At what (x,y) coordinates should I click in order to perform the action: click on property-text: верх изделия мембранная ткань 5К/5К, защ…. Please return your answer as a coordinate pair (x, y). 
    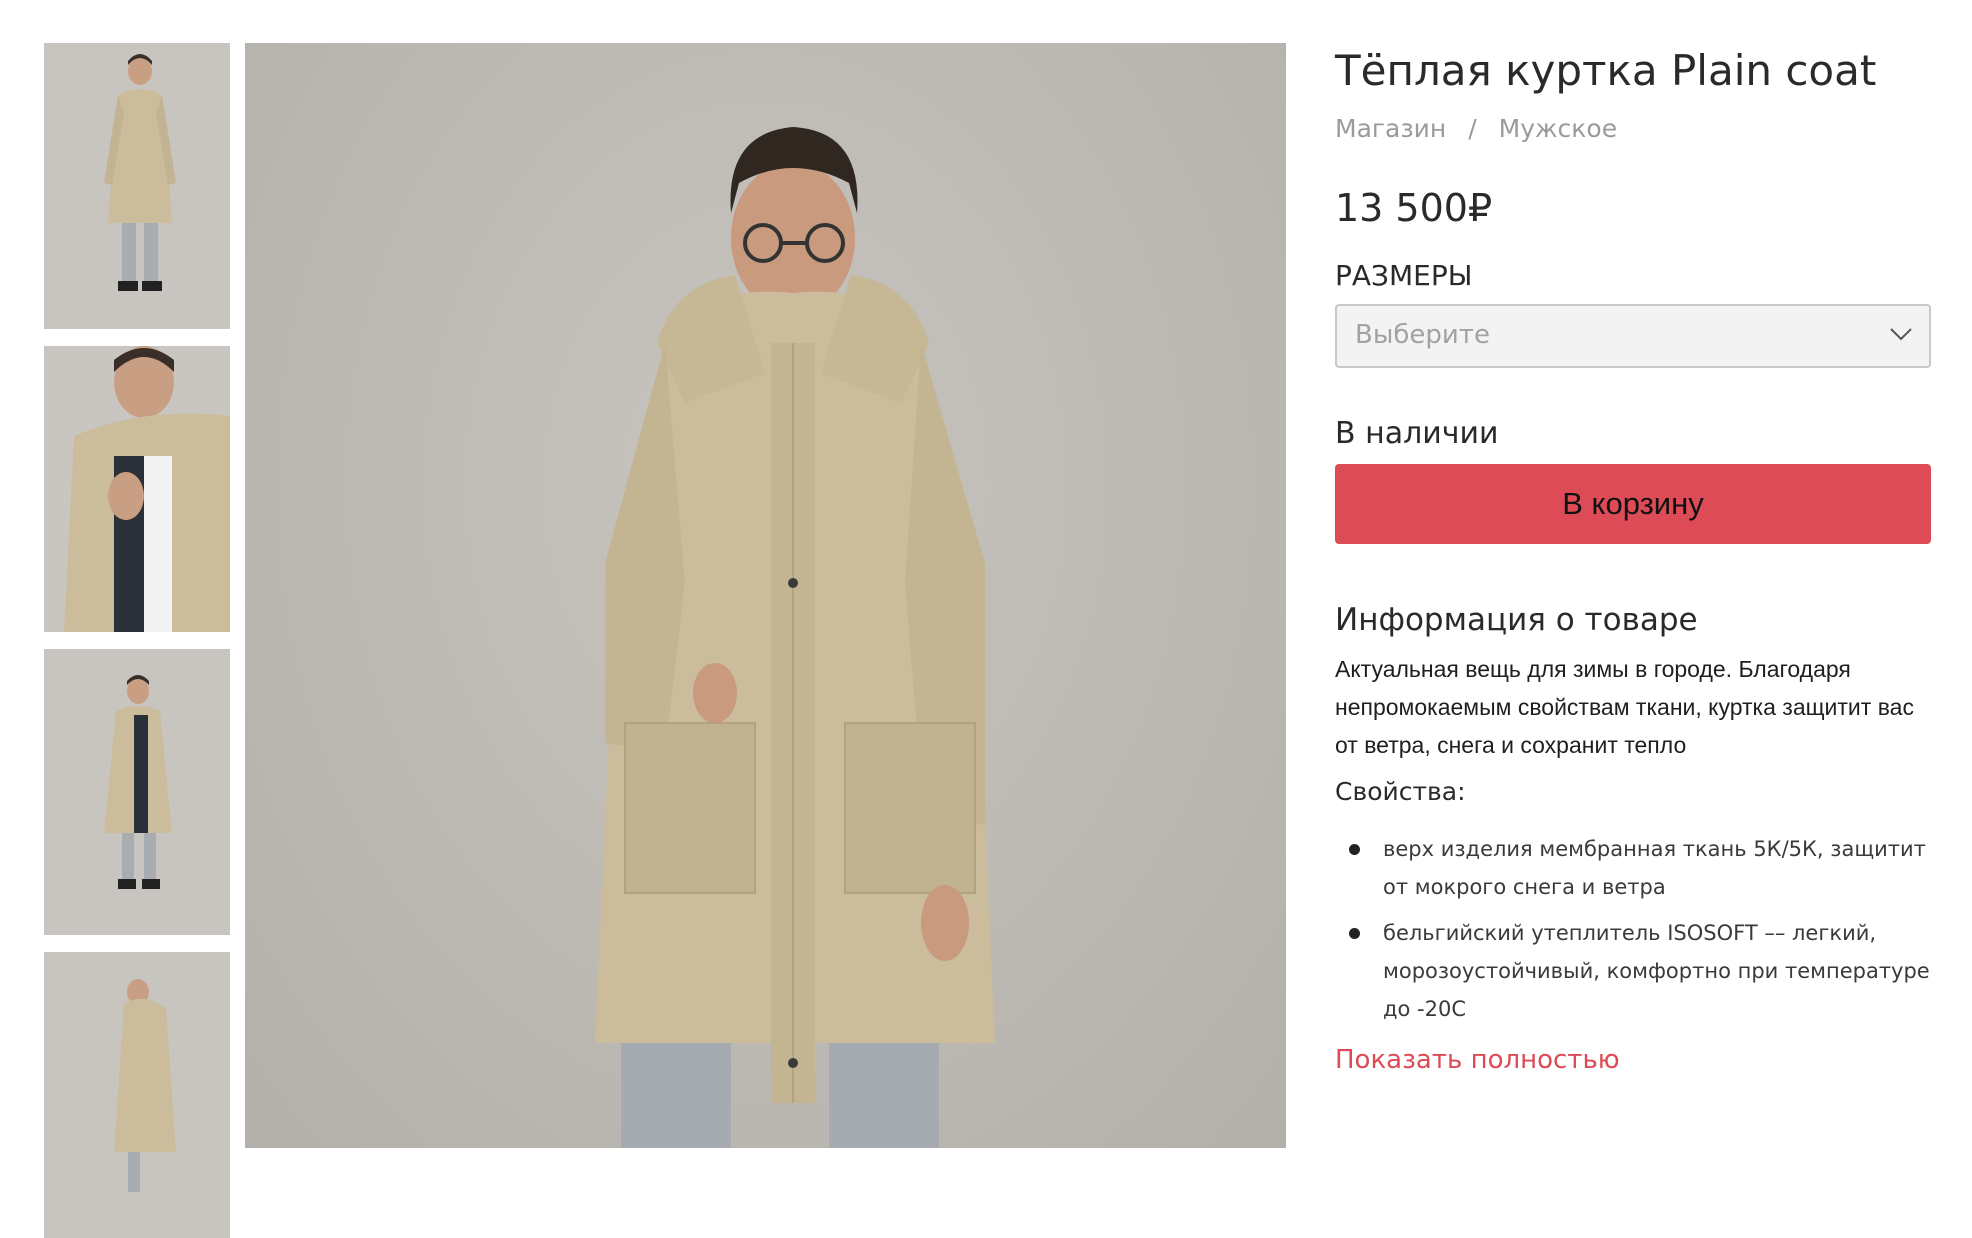
    Looking at the image, I should click on (1654, 868).